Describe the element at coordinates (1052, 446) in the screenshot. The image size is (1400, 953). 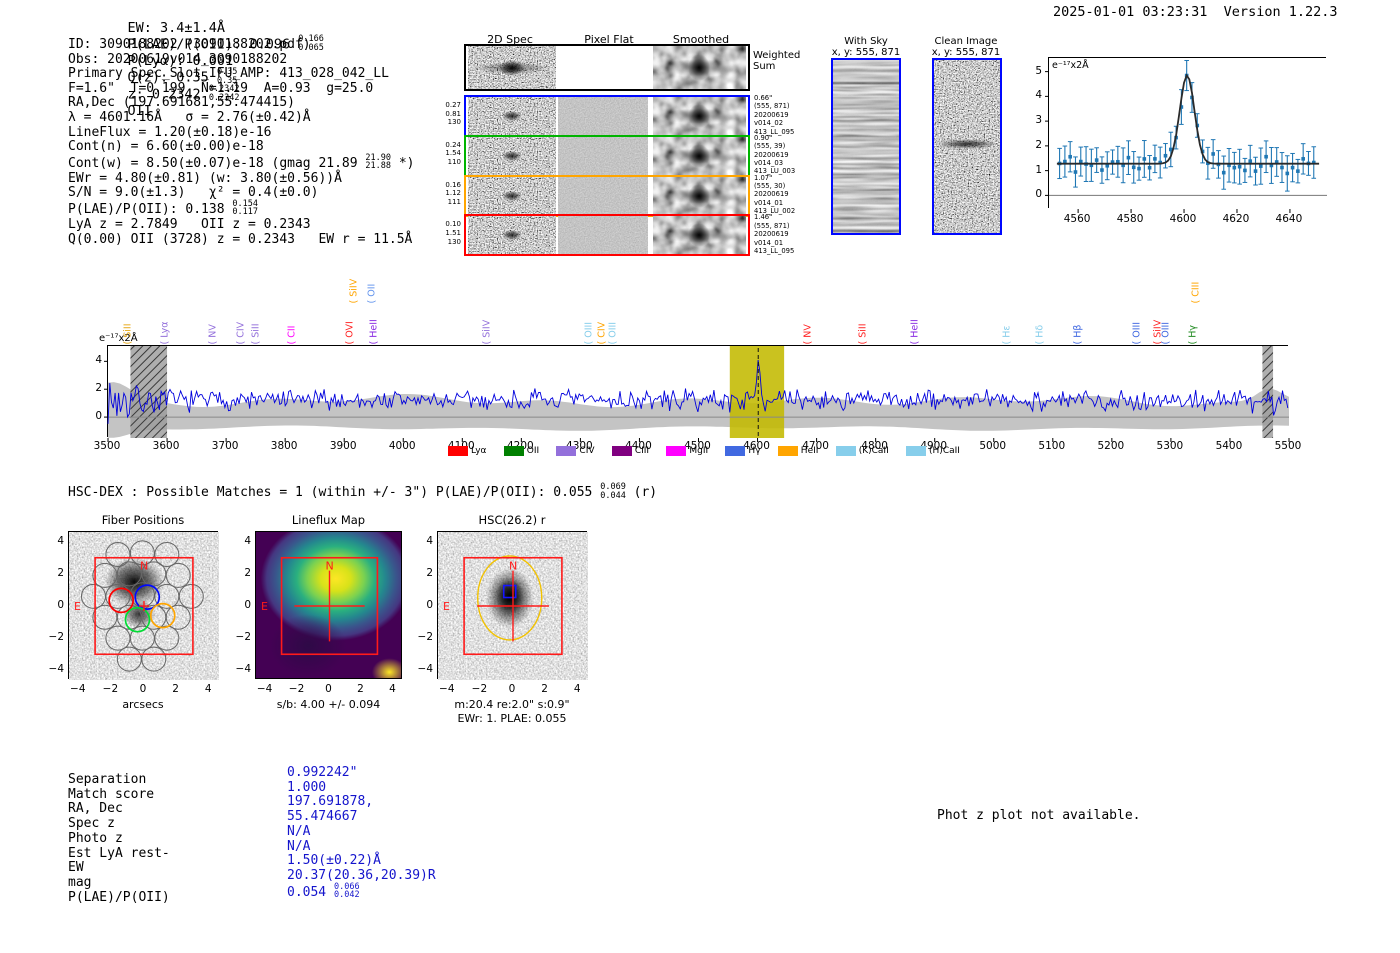
I see `spectrum-xtick: 5100` at that location.